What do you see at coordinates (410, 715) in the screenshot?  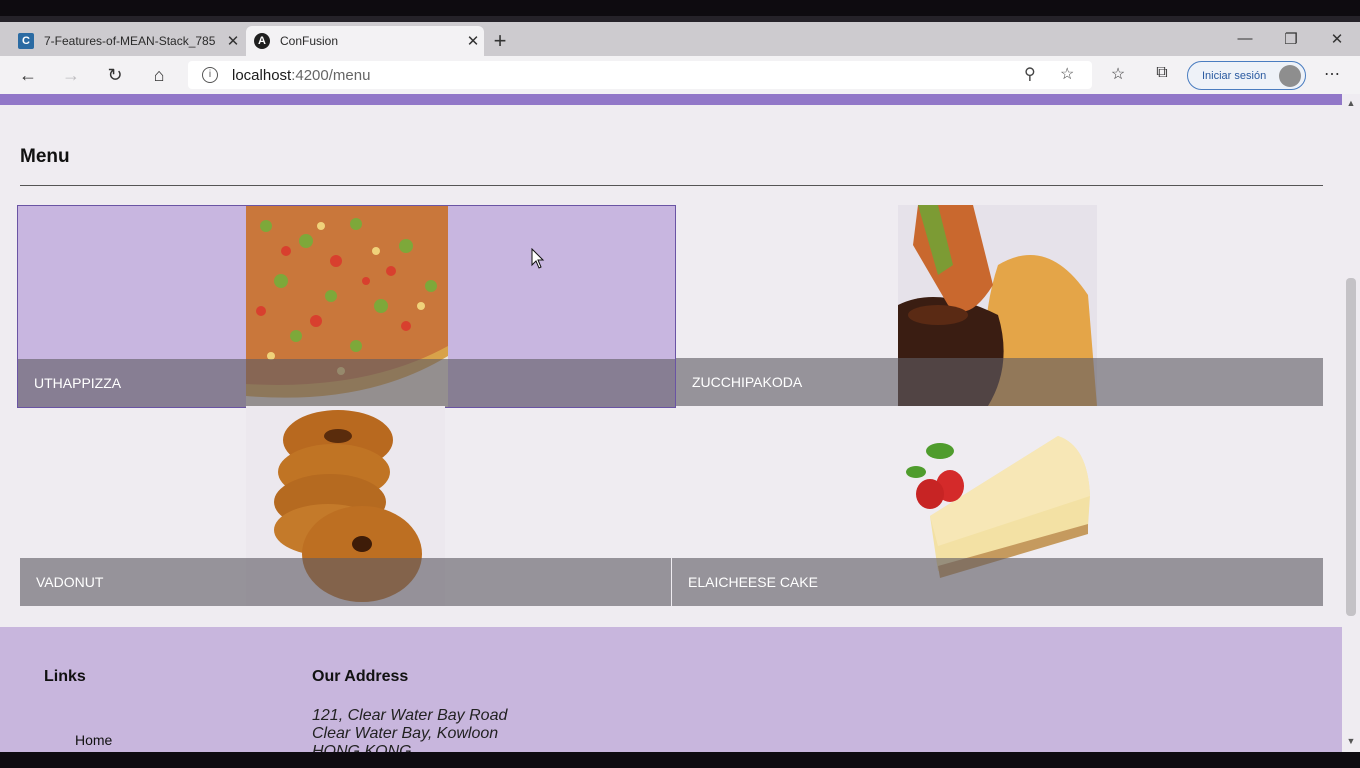 I see `address-line: 121, Clear Water Bay Road` at bounding box center [410, 715].